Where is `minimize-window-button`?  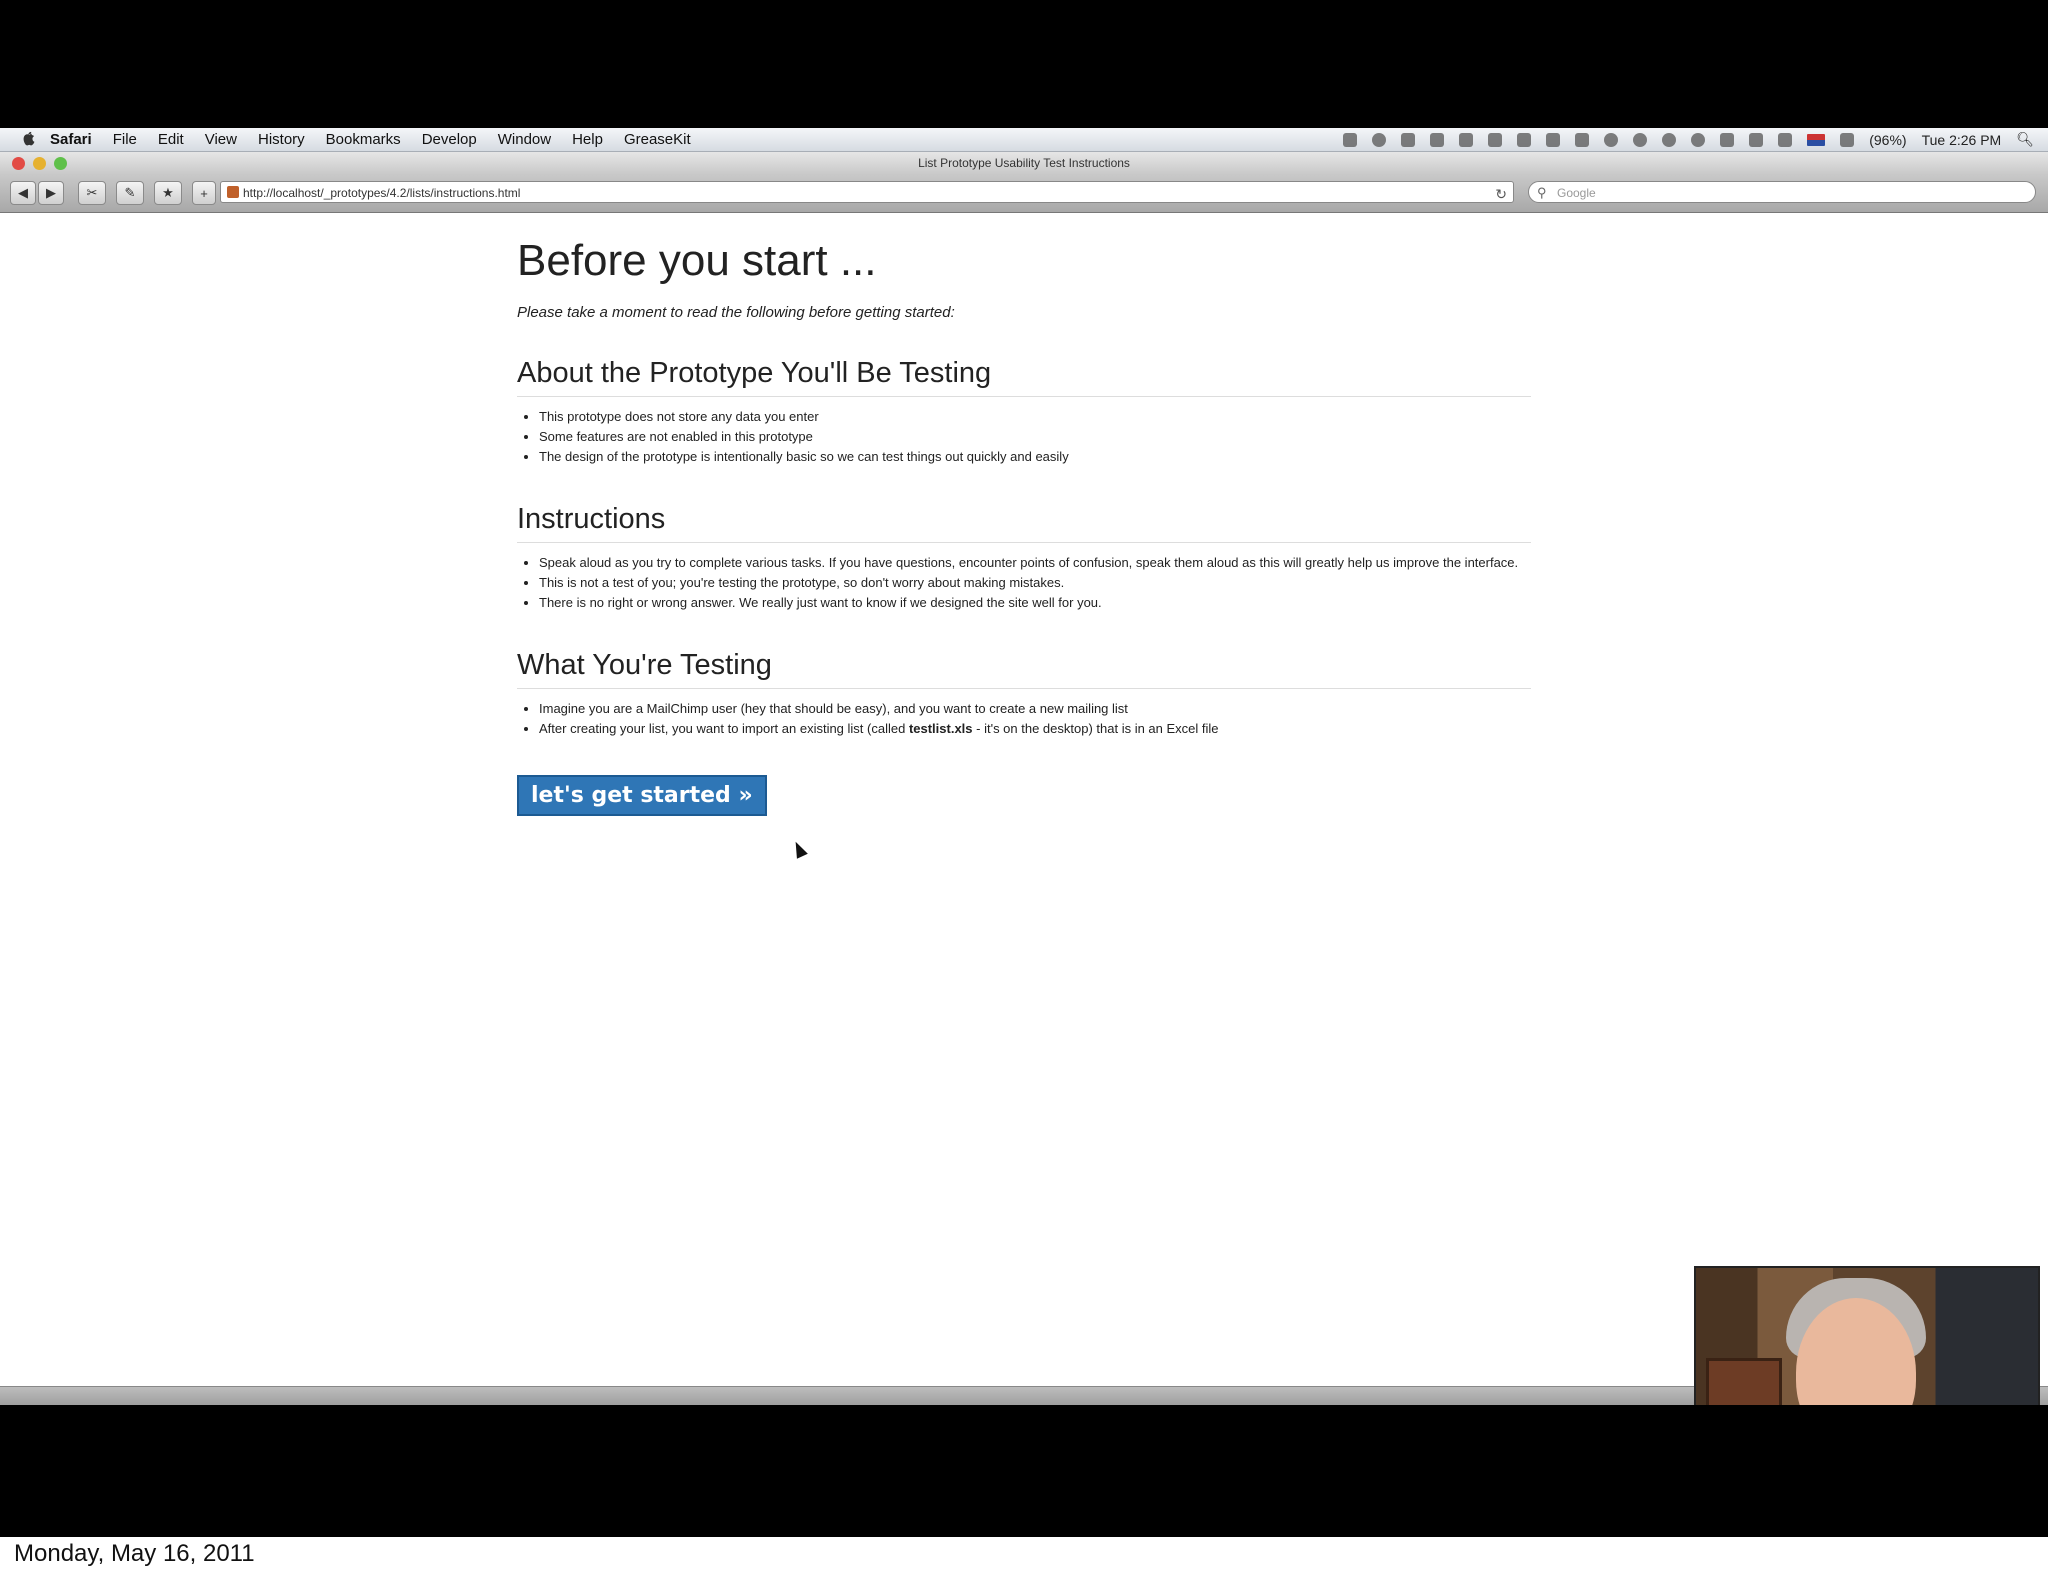 minimize-window-button is located at coordinates (39, 163).